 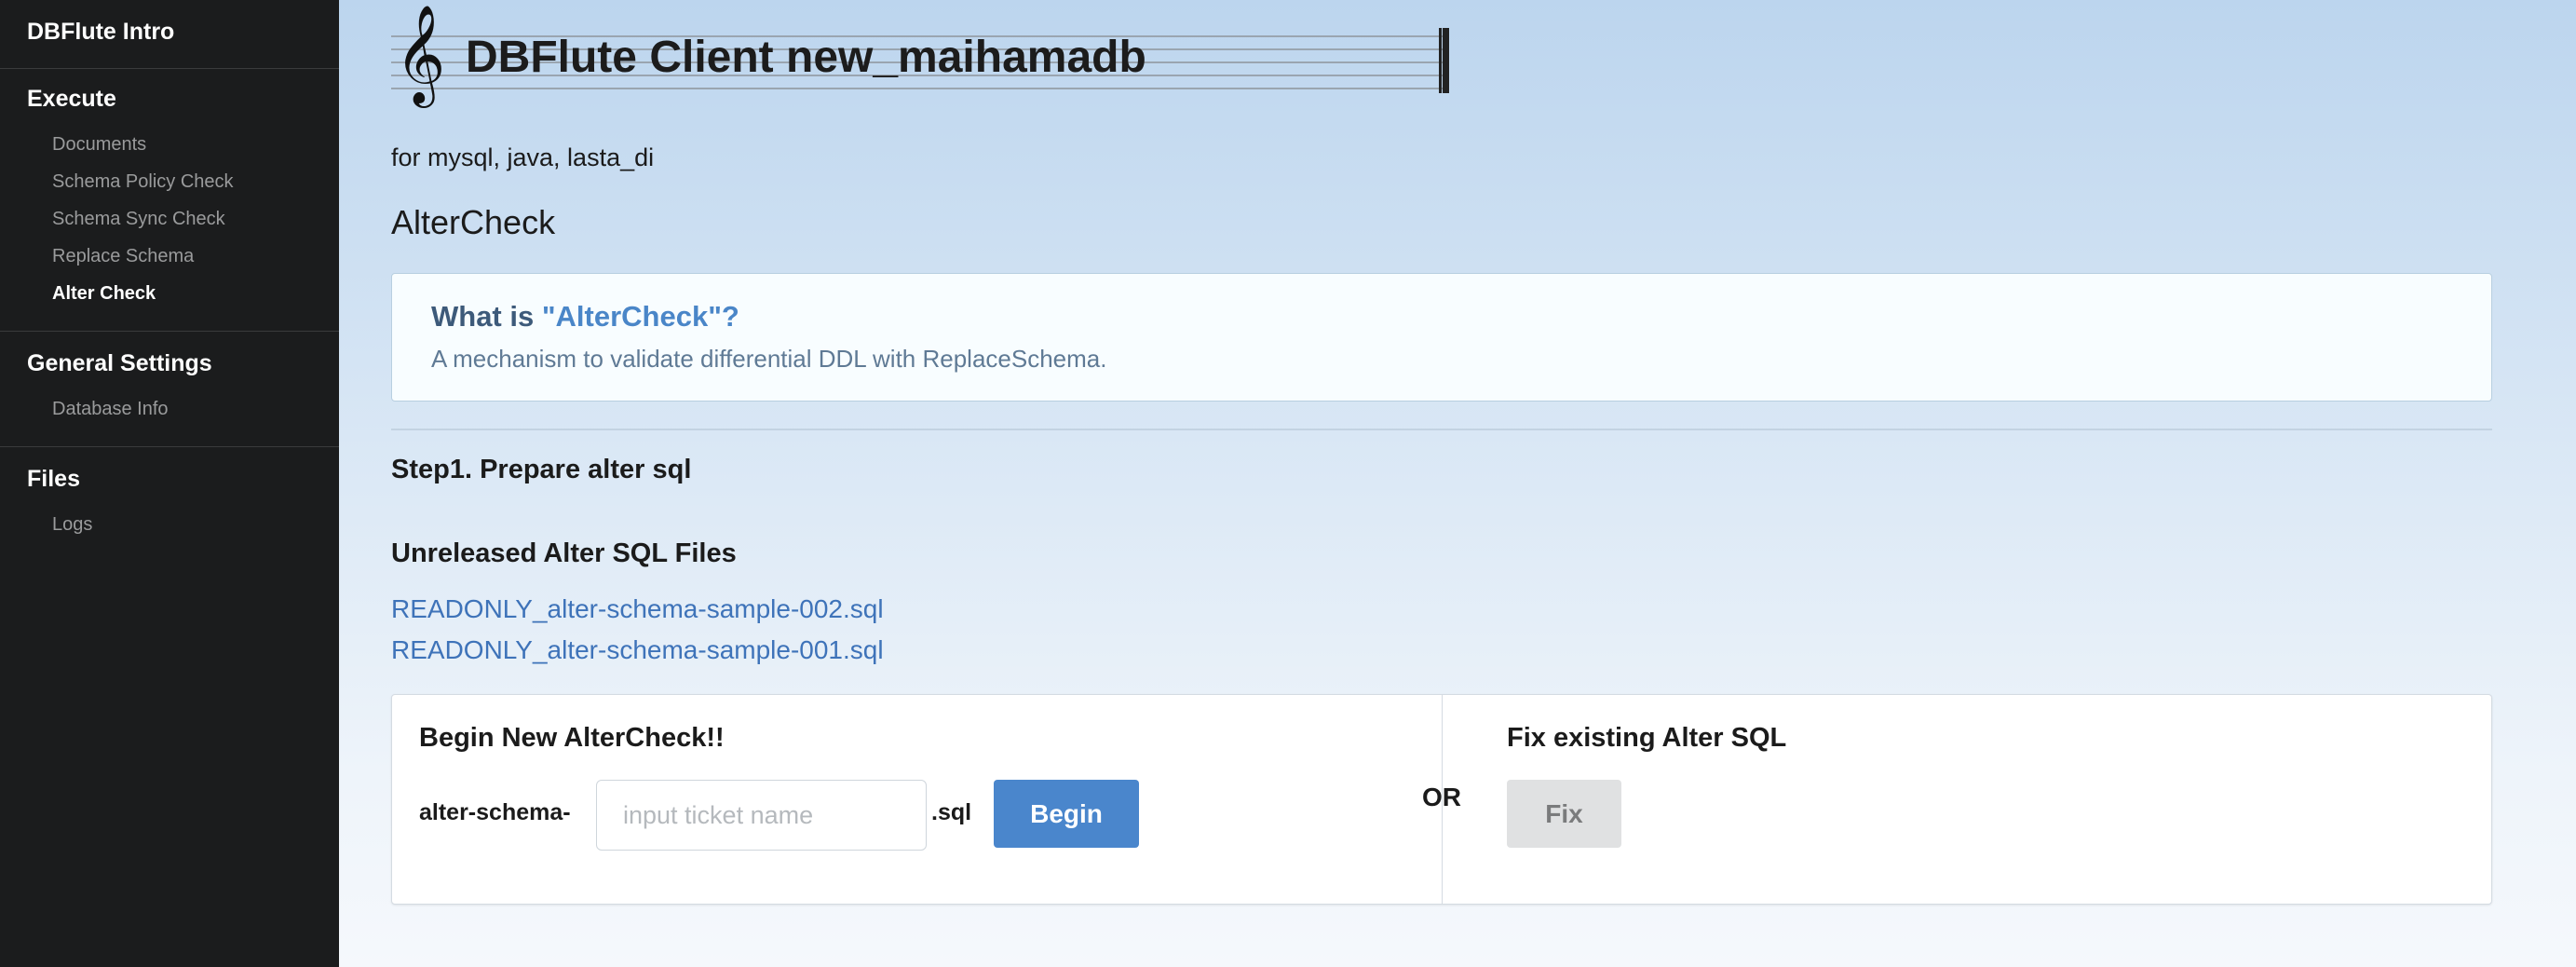 What do you see at coordinates (564, 553) in the screenshot?
I see `files-title: Unreleased Alter SQL Files` at bounding box center [564, 553].